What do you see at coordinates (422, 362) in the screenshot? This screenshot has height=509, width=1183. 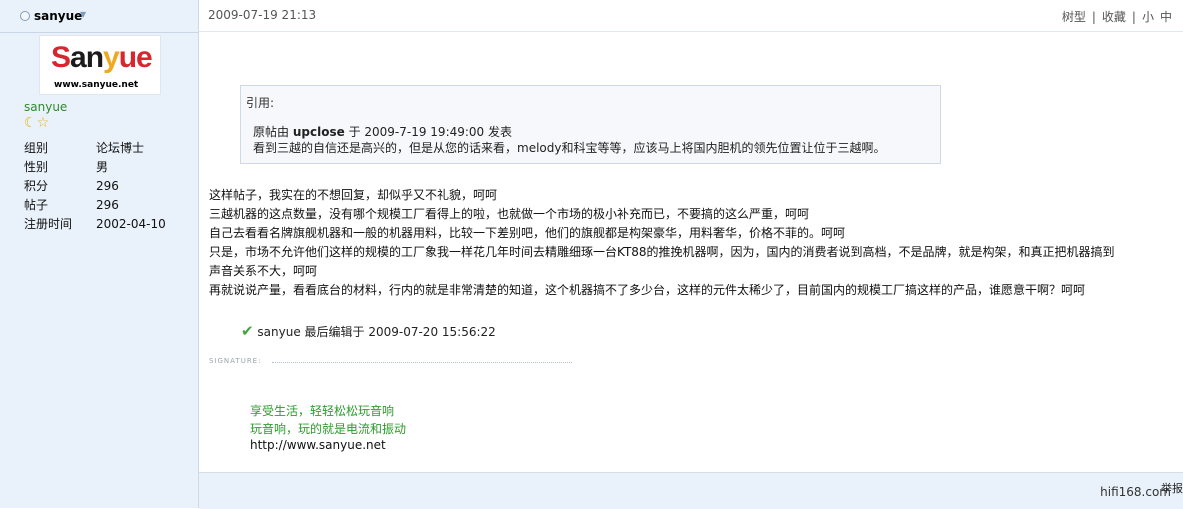 I see `signature-divider` at bounding box center [422, 362].